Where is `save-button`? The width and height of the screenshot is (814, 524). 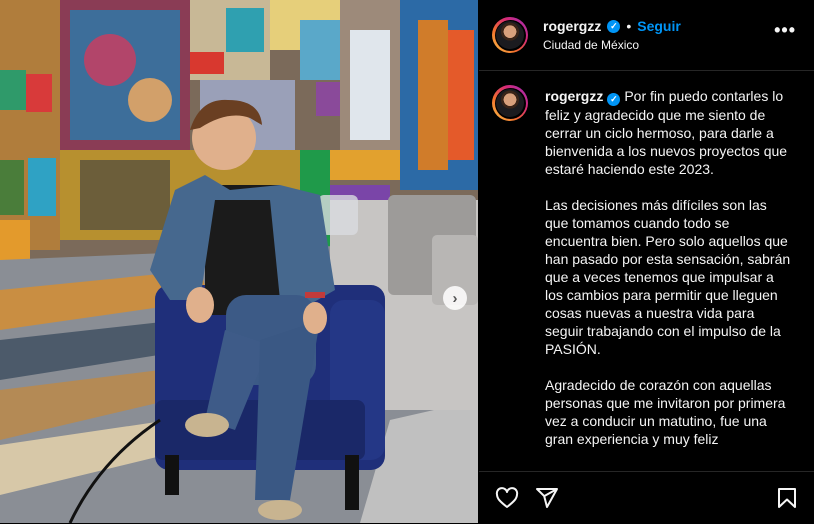
save-button is located at coordinates (787, 500).